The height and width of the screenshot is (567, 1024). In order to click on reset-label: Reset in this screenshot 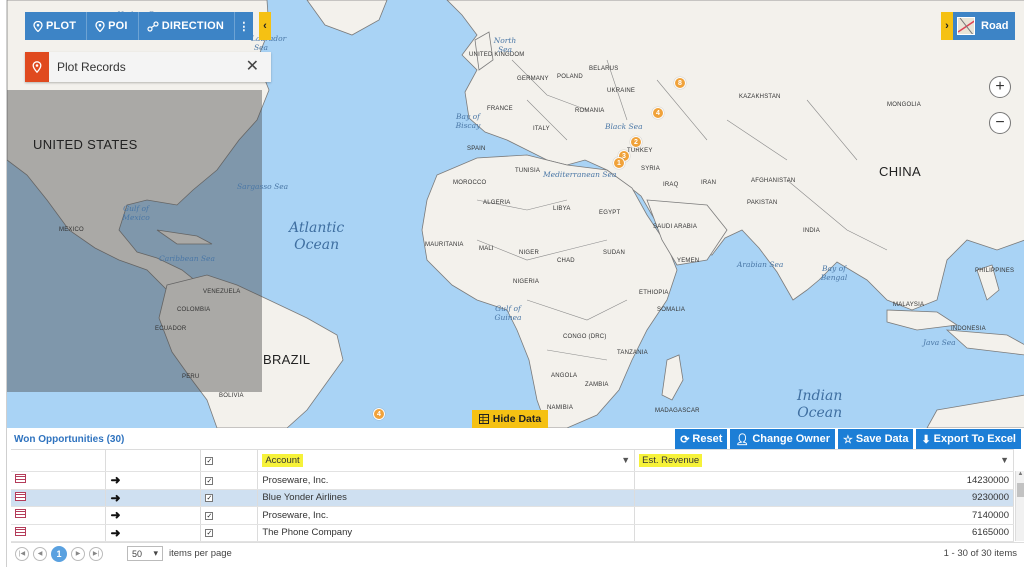, I will do `click(707, 439)`.